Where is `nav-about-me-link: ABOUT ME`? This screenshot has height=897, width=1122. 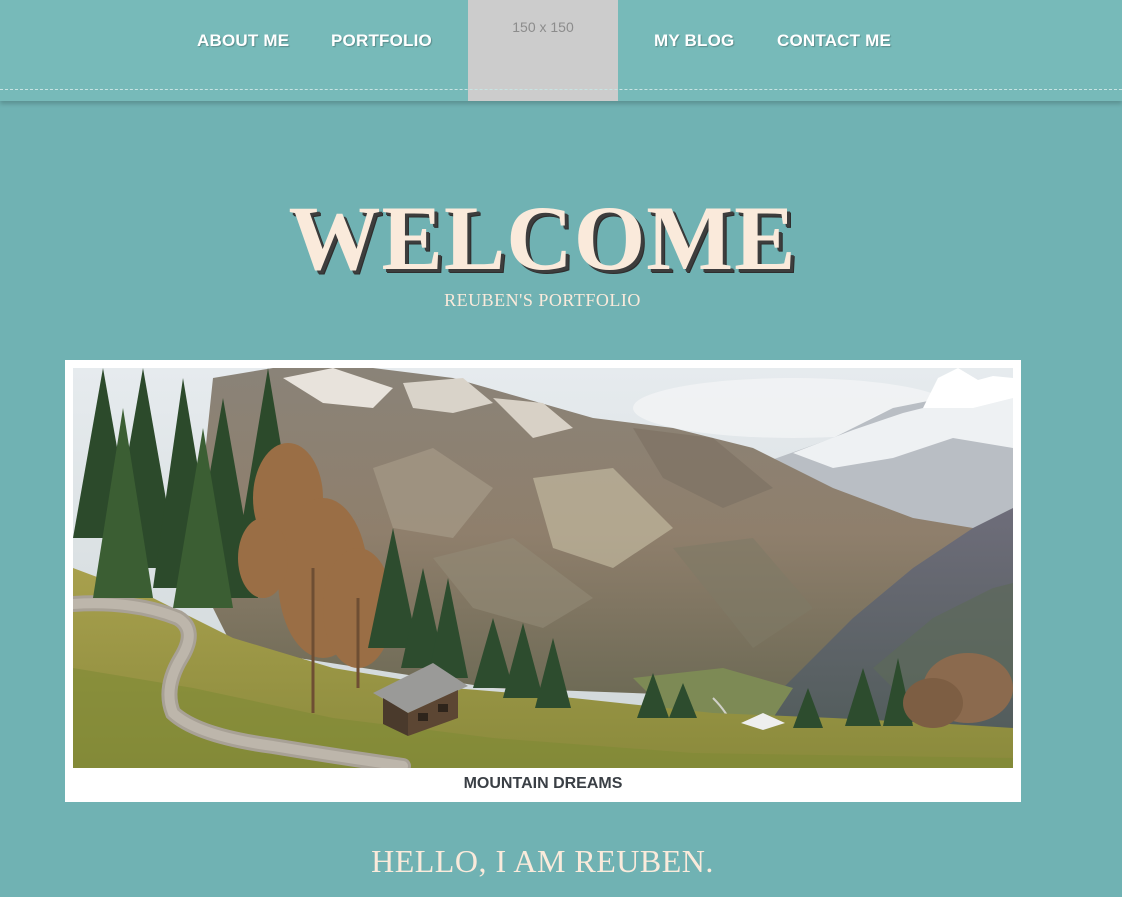 nav-about-me-link: ABOUT ME is located at coordinates (243, 41).